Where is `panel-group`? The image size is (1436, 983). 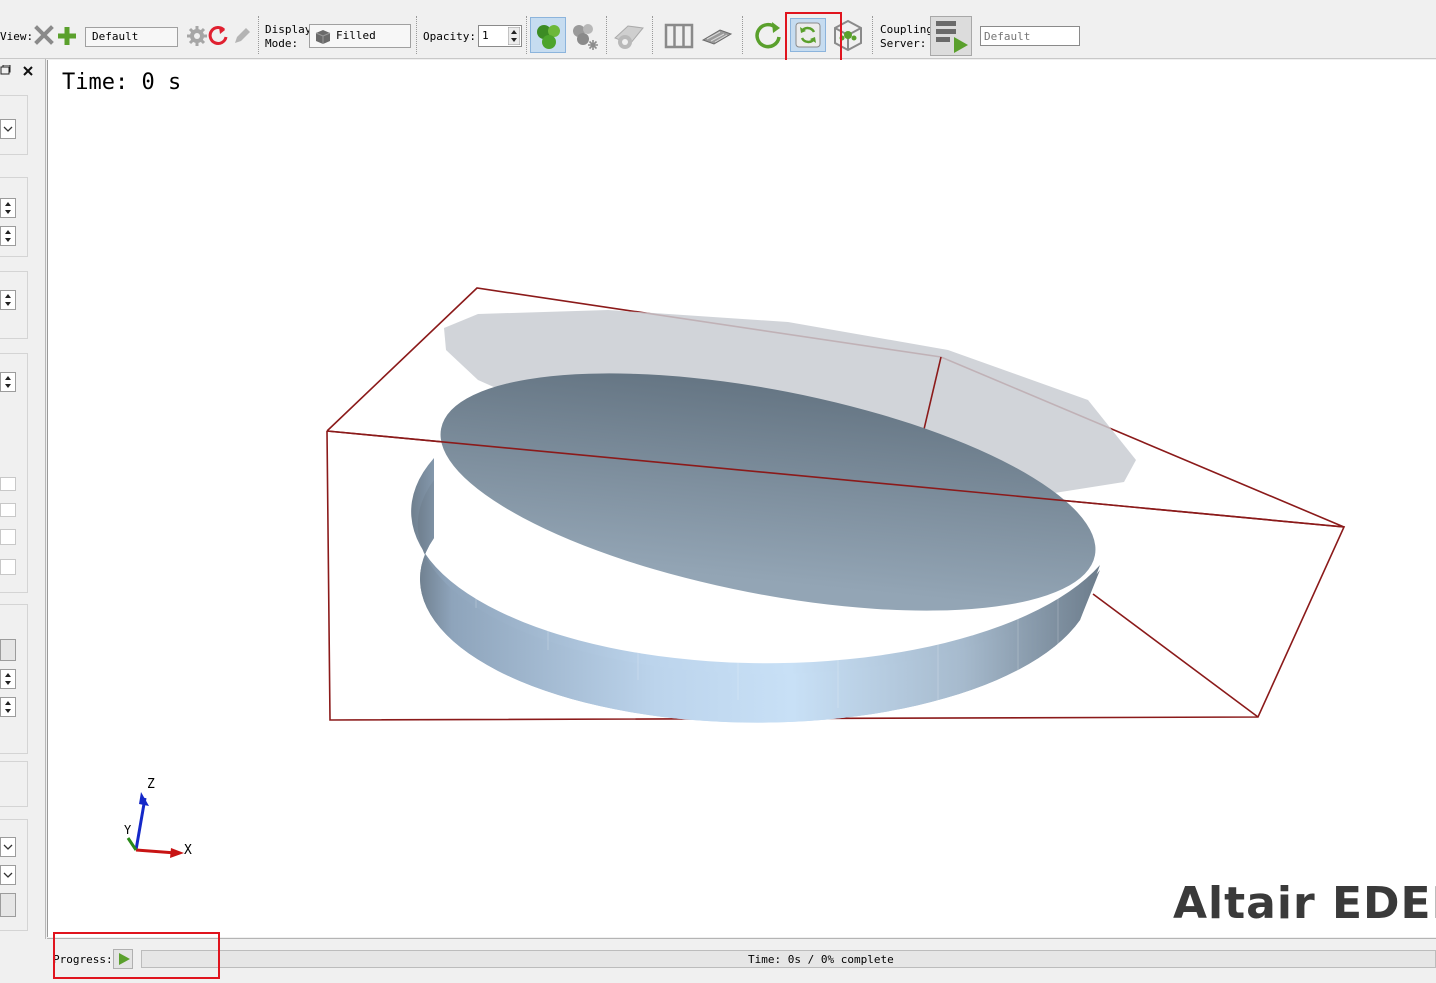
panel-group is located at coordinates (14, 784).